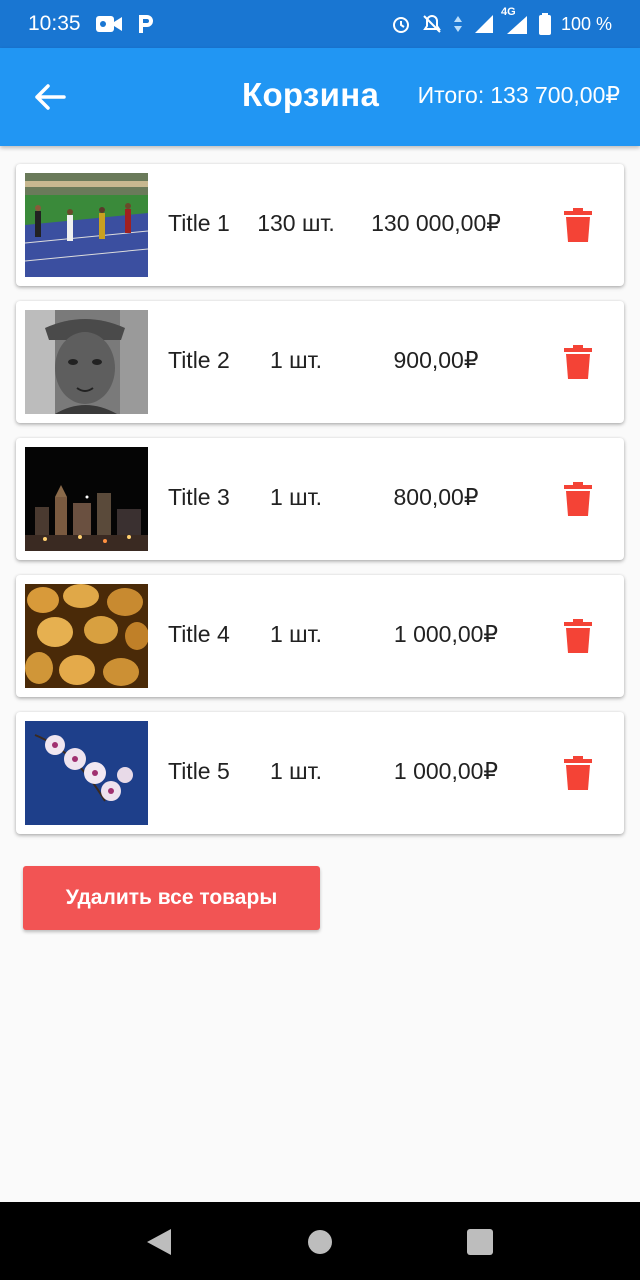 The image size is (640, 1280). I want to click on arrow-back-icon, so click(50, 97).